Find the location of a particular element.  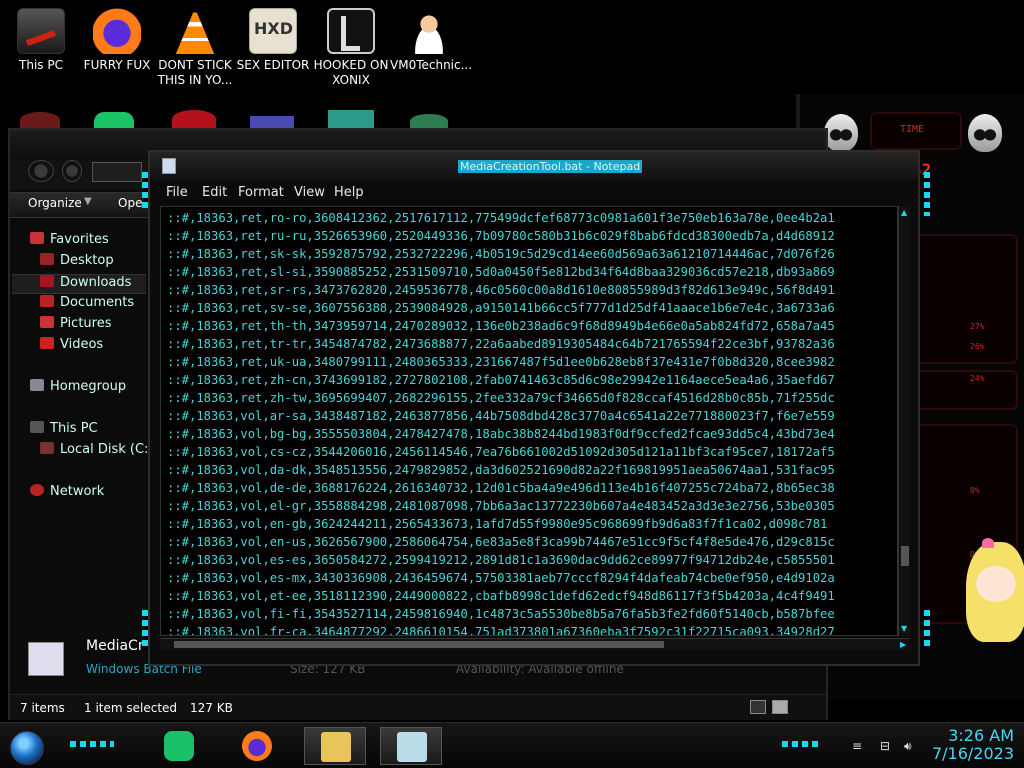

desktop-icon-label: This PC is located at coordinates (41, 65).